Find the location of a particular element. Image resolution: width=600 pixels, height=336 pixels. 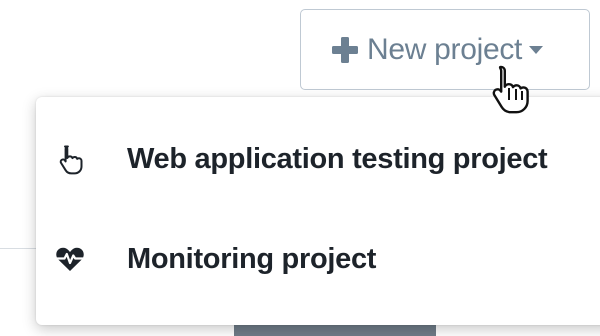

hand-pointer-icon is located at coordinates (71, 160).